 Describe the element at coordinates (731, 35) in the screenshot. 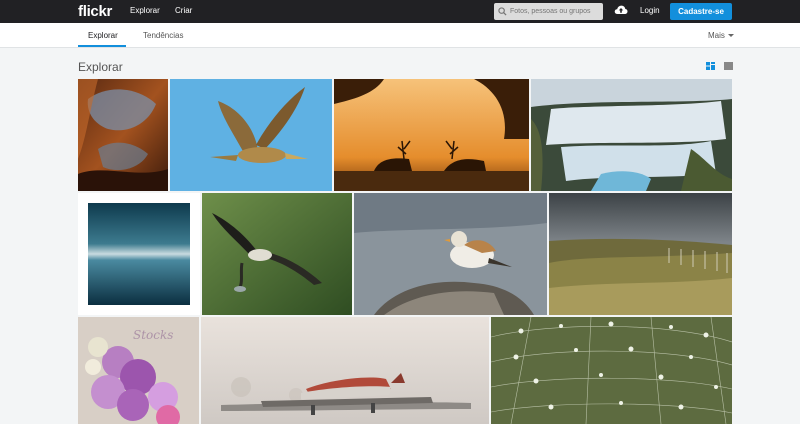

I see `chevron-down-icon` at that location.